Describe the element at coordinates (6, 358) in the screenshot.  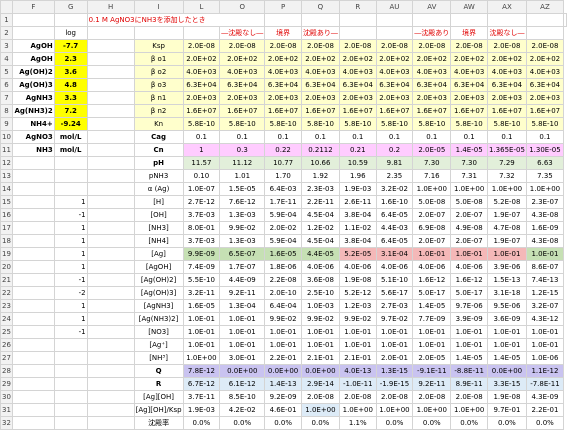
I see `row-header: 27` at that location.